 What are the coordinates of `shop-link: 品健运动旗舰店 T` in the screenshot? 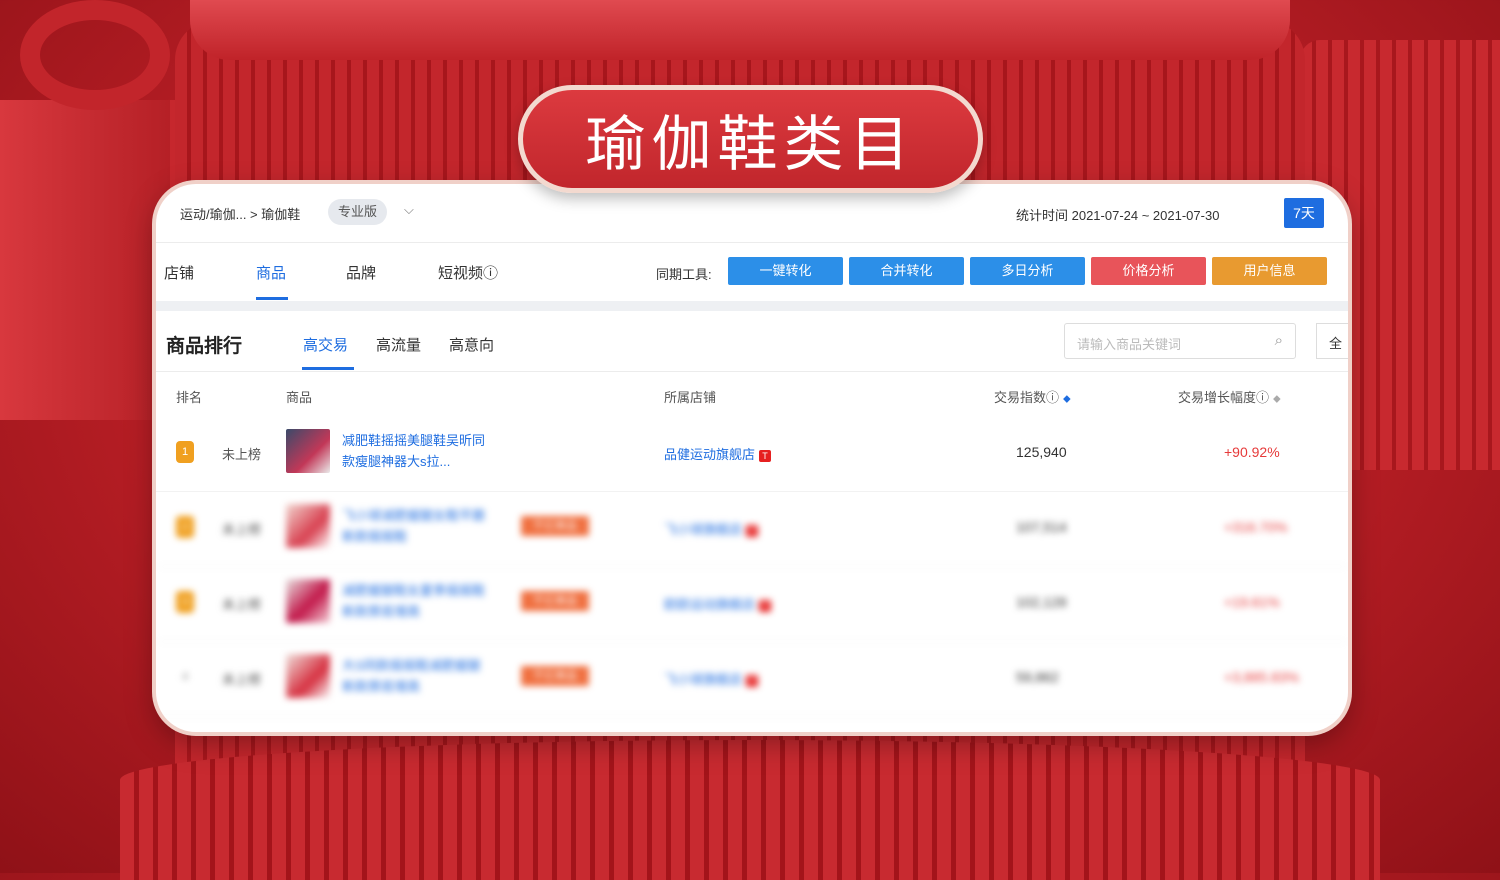 It's located at (718, 453).